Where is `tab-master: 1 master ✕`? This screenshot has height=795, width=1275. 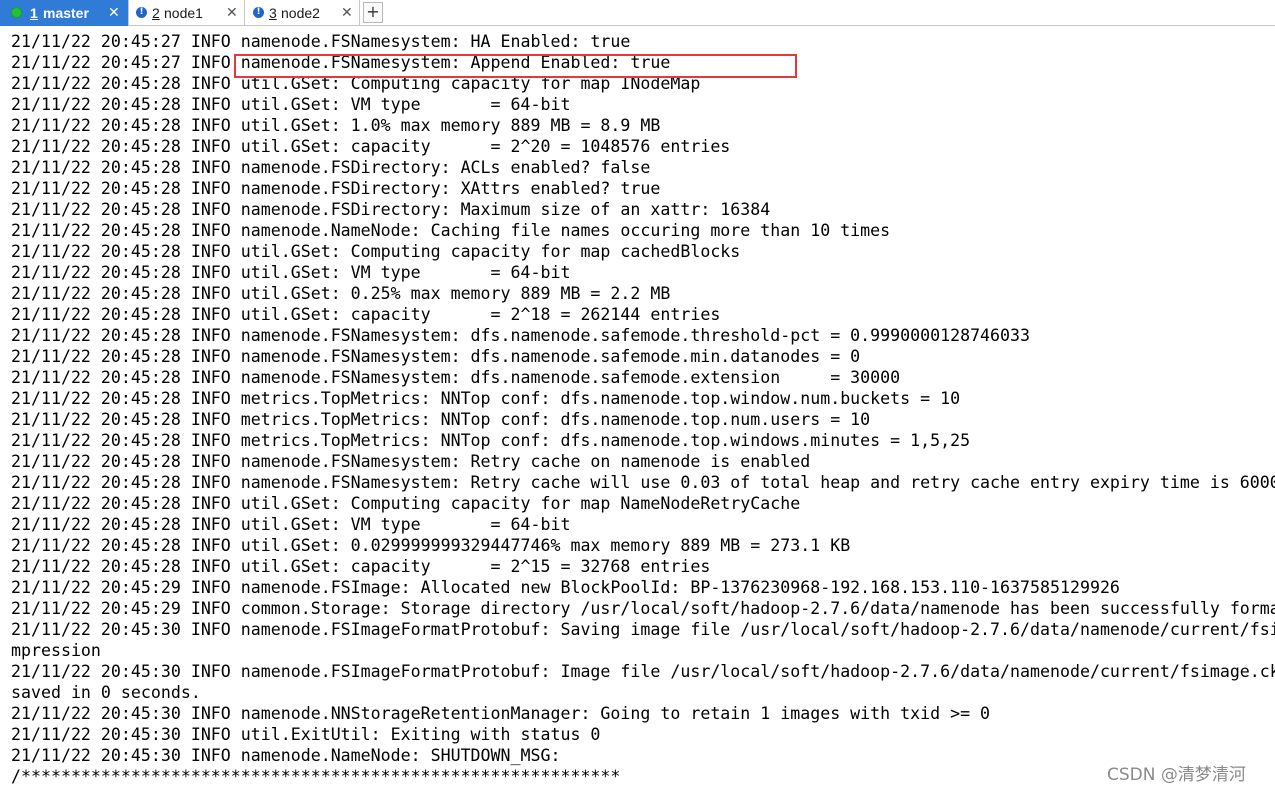 tab-master: 1 master ✕ is located at coordinates (64, 13).